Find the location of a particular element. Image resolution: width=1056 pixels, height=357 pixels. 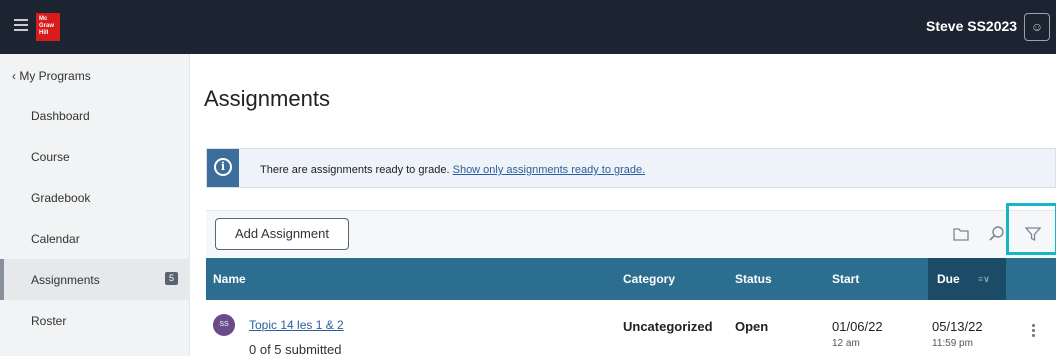

sort-icon: ≡∨ is located at coordinates (984, 279).